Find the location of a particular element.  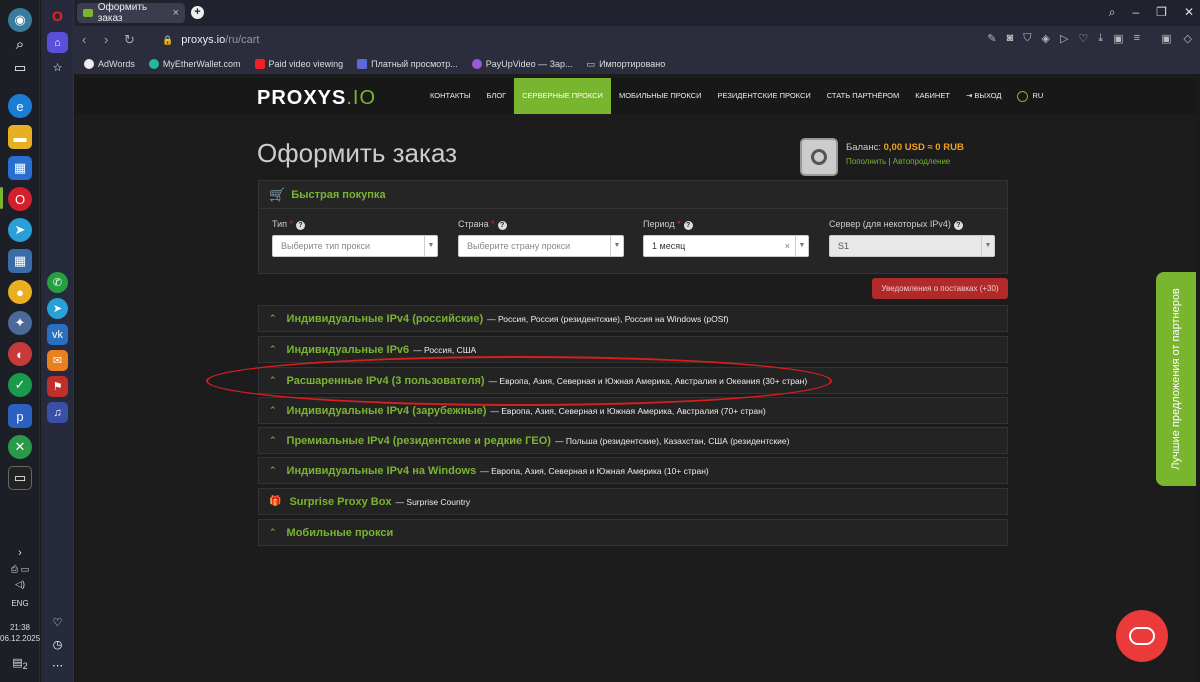

reload-icon: ↻ is located at coordinates (129, 40).